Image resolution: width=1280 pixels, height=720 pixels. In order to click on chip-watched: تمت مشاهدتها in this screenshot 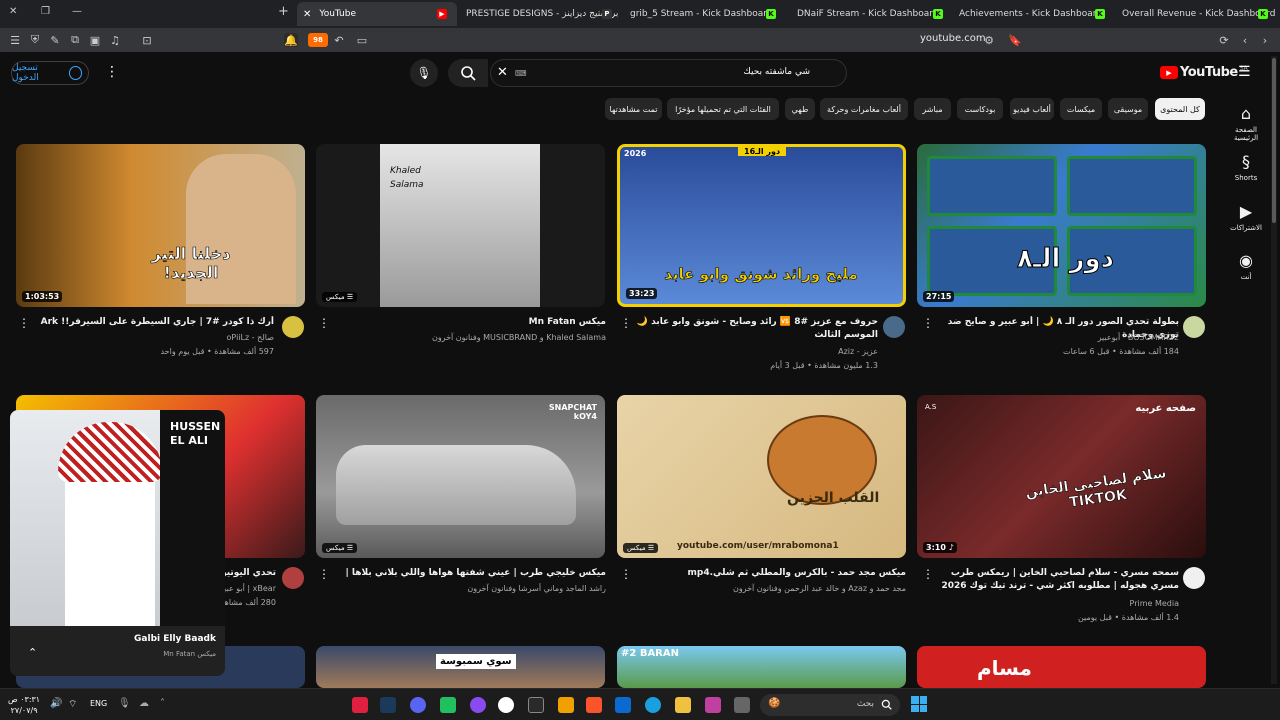, I will do `click(633, 109)`.